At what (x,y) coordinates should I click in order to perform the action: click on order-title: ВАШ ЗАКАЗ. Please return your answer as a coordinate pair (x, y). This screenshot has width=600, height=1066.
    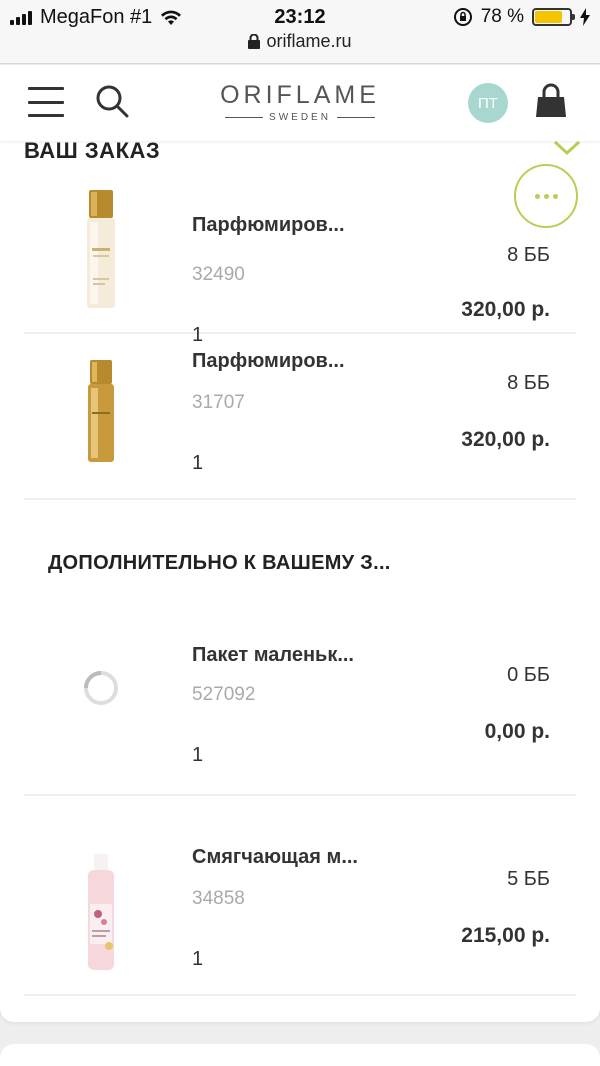
    Looking at the image, I should click on (92, 150).